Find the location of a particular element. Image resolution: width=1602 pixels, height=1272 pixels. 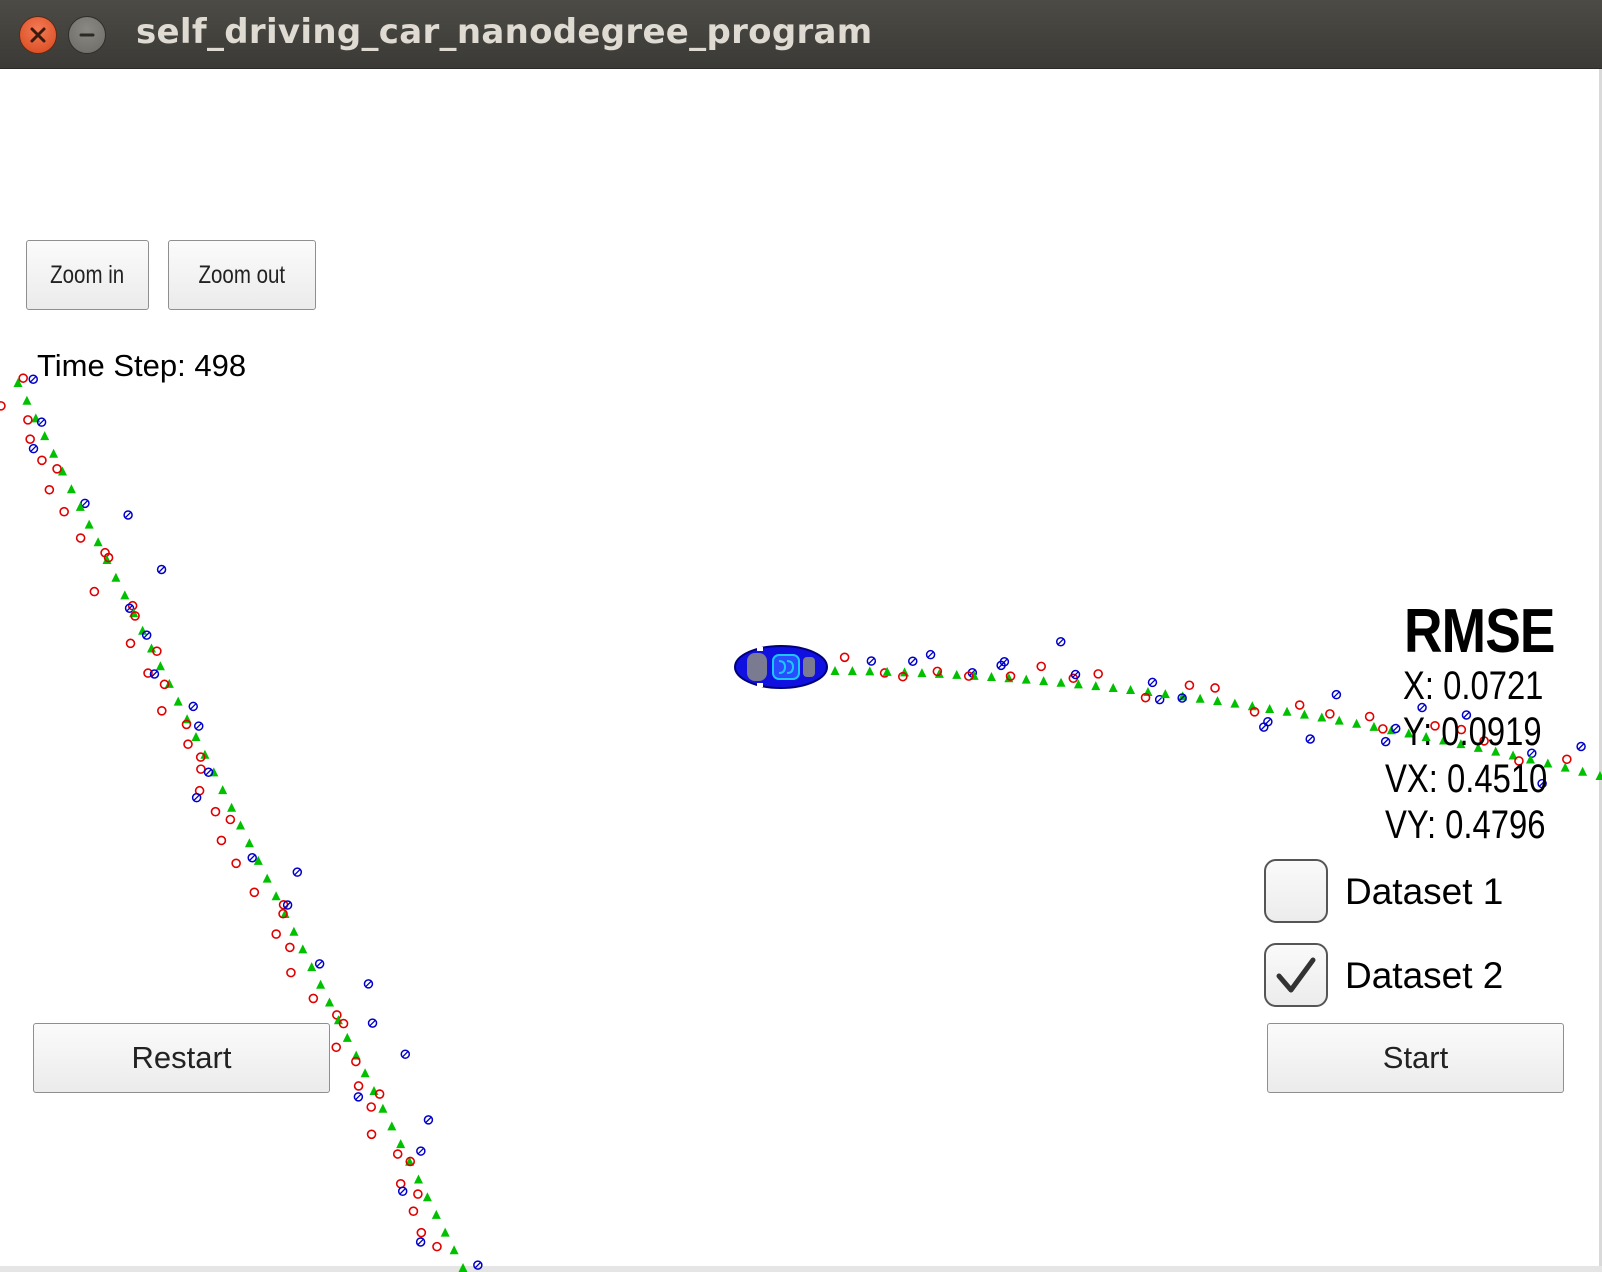

checkmark-icon is located at coordinates (1296, 975).